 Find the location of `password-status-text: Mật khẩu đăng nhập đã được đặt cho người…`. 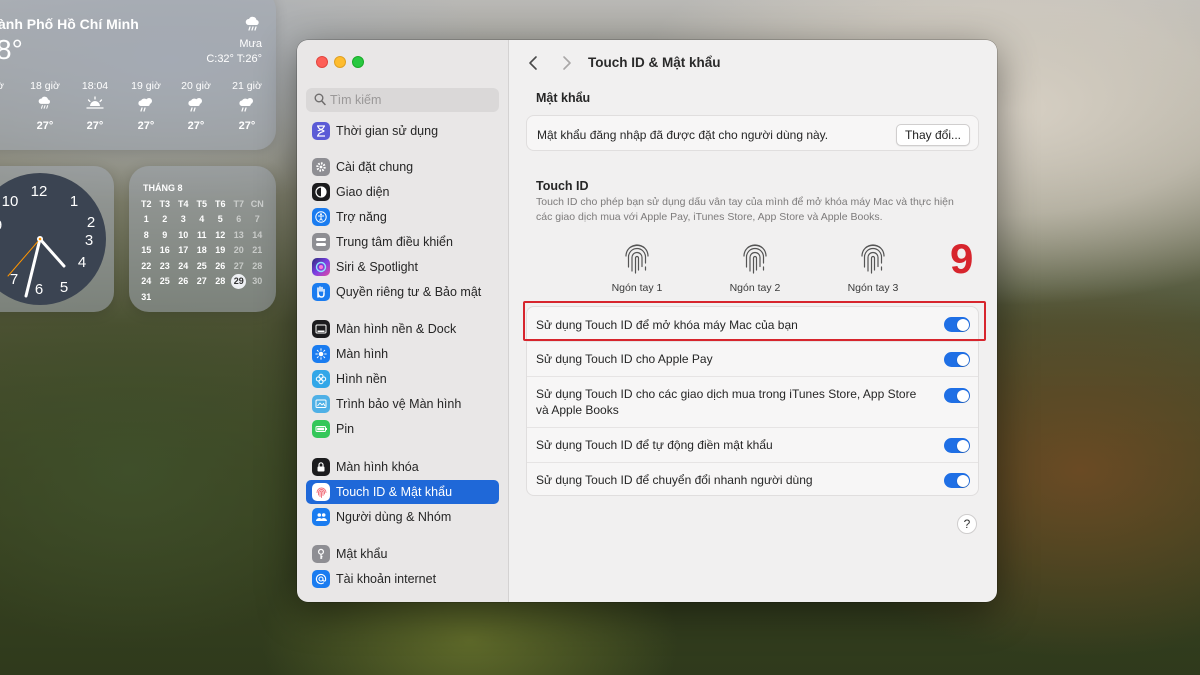

password-status-text: Mật khẩu đăng nhập đã được đặt cho người… is located at coordinates (683, 135).